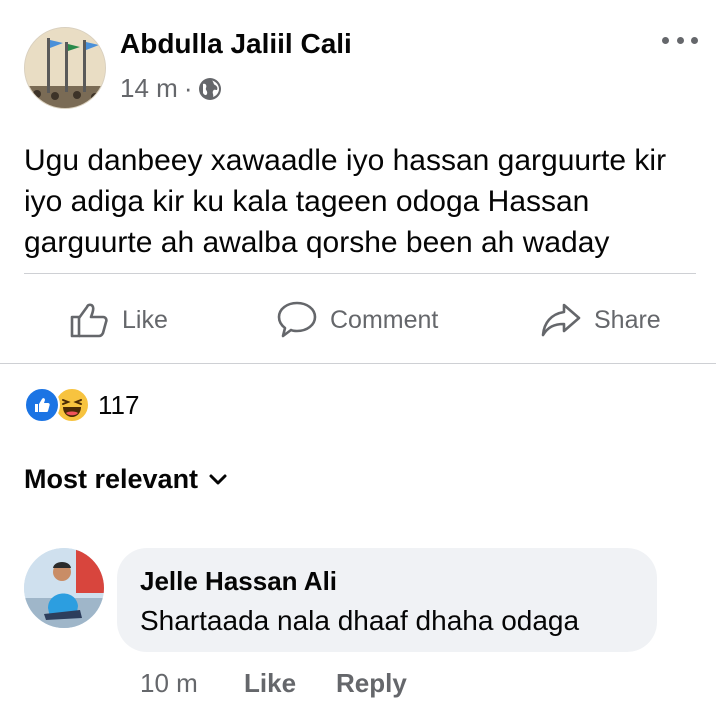  I want to click on comment-text: Shartaada nala dhaaf dhaha odaga, so click(360, 620).